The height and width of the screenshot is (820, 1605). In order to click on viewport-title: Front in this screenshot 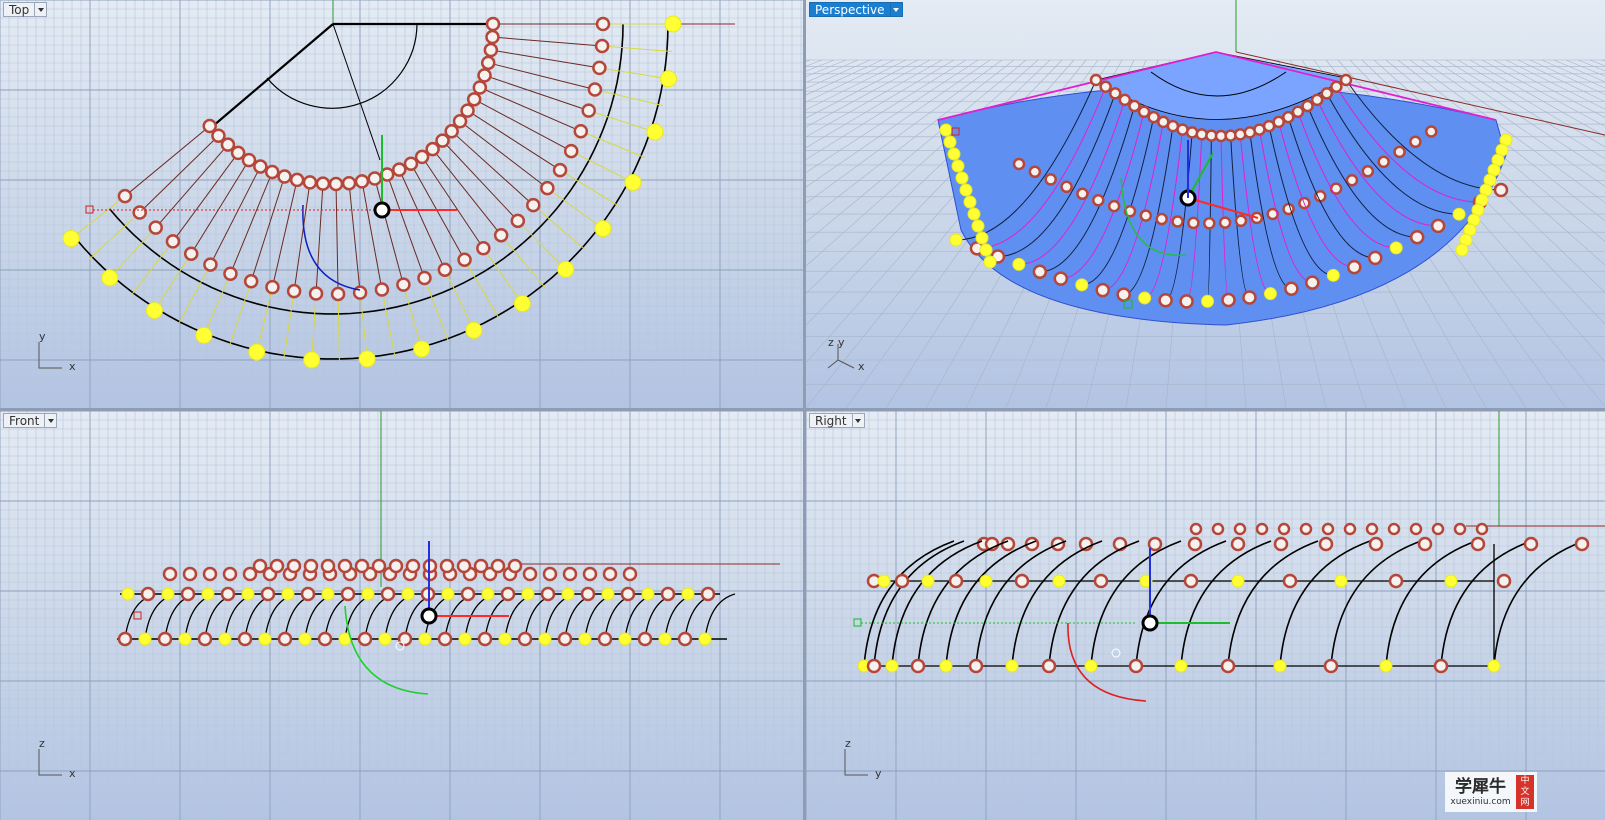, I will do `click(24, 420)`.